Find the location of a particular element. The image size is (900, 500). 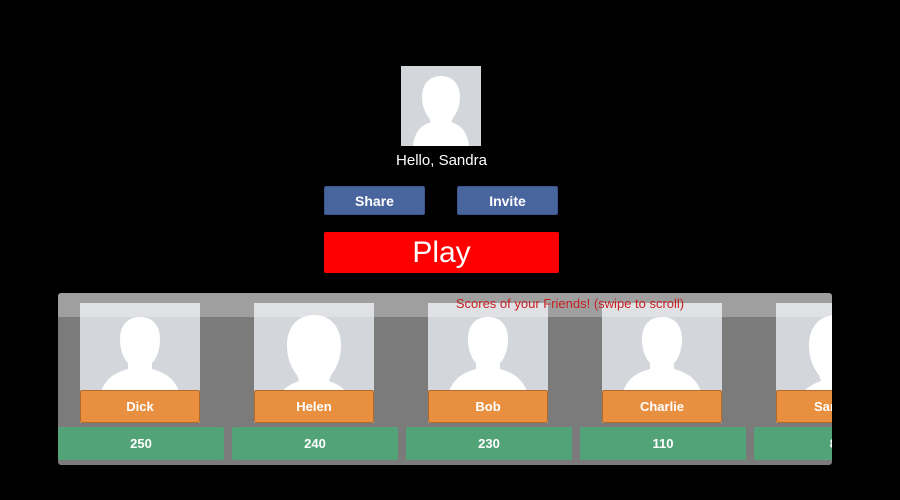

share-button: Share is located at coordinates (374, 200).